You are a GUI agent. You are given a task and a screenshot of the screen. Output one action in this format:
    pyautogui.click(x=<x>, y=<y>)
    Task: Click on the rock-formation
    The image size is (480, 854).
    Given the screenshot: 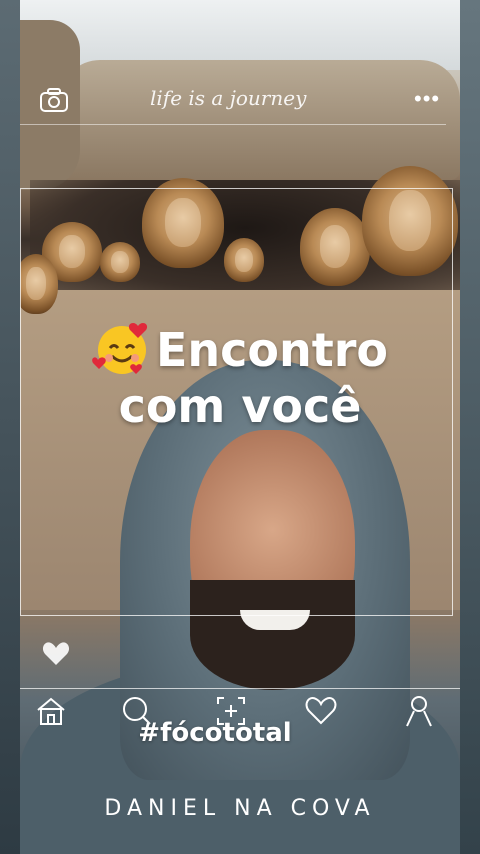 What is the action you would take?
    pyautogui.click(x=260, y=120)
    